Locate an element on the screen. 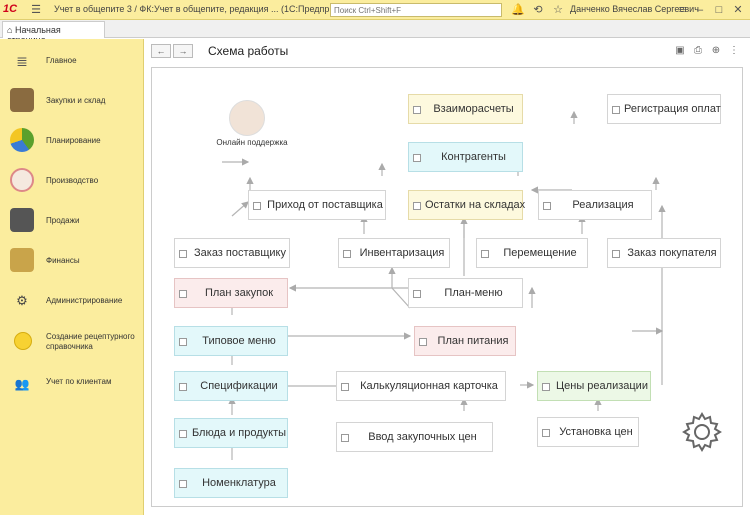  coins-icon is located at coordinates (22, 260).